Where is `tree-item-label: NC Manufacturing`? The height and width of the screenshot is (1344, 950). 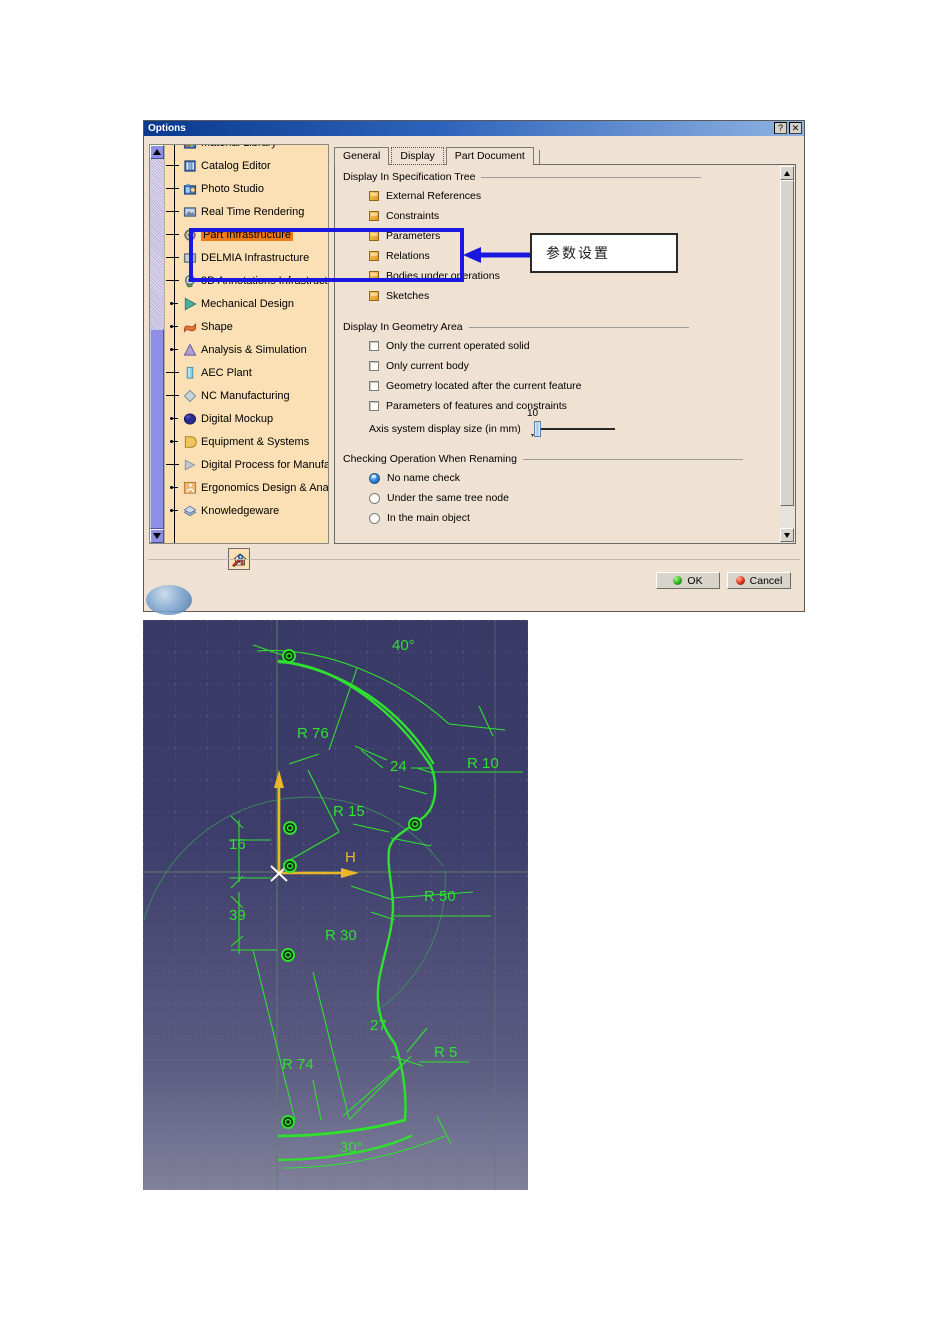 tree-item-label: NC Manufacturing is located at coordinates (245, 395).